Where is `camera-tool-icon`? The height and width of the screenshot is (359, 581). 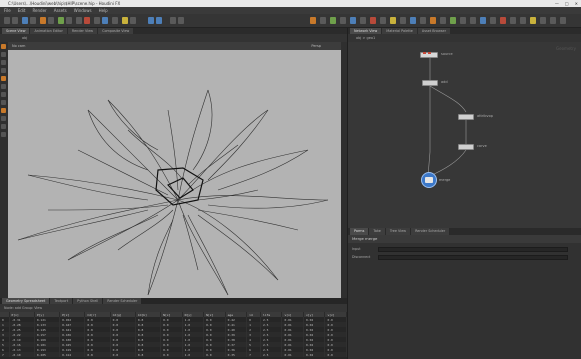 camera-tool-icon is located at coordinates (3, 126).